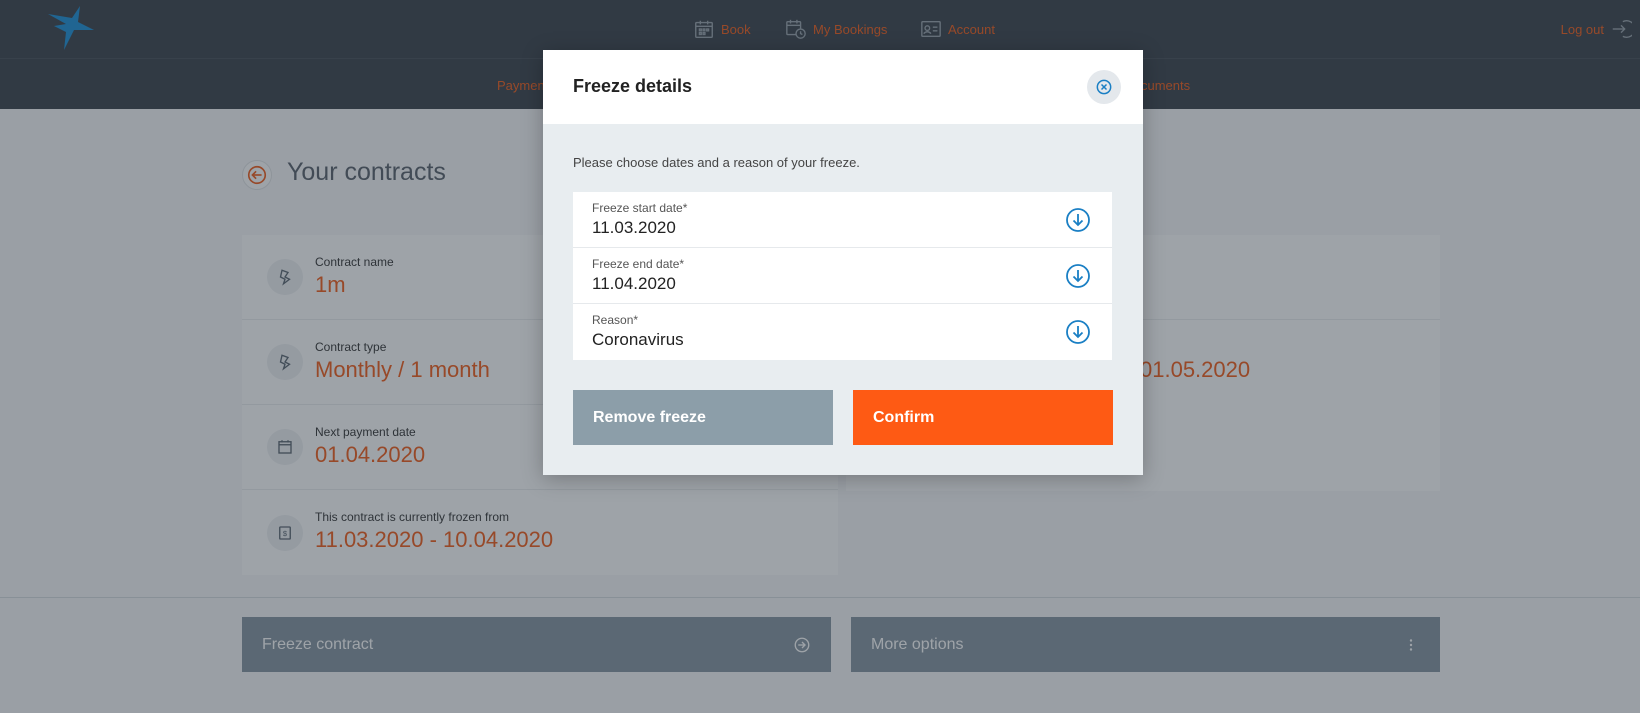  I want to click on freeze-reason-select: Reason* Coronavirus, so click(842, 332).